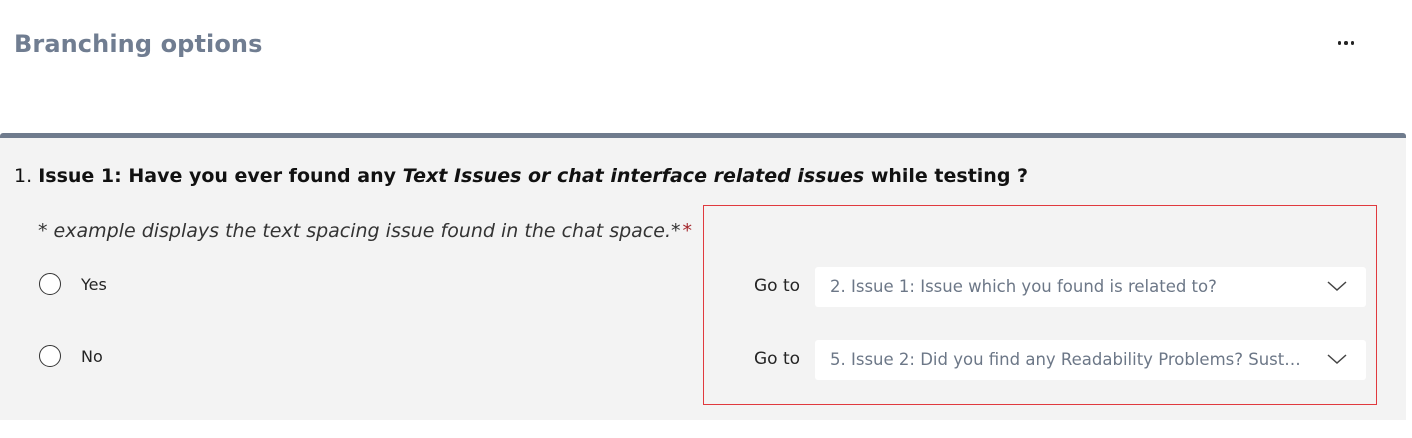  Describe the element at coordinates (50, 356) in the screenshot. I see `radio-button-no` at that location.